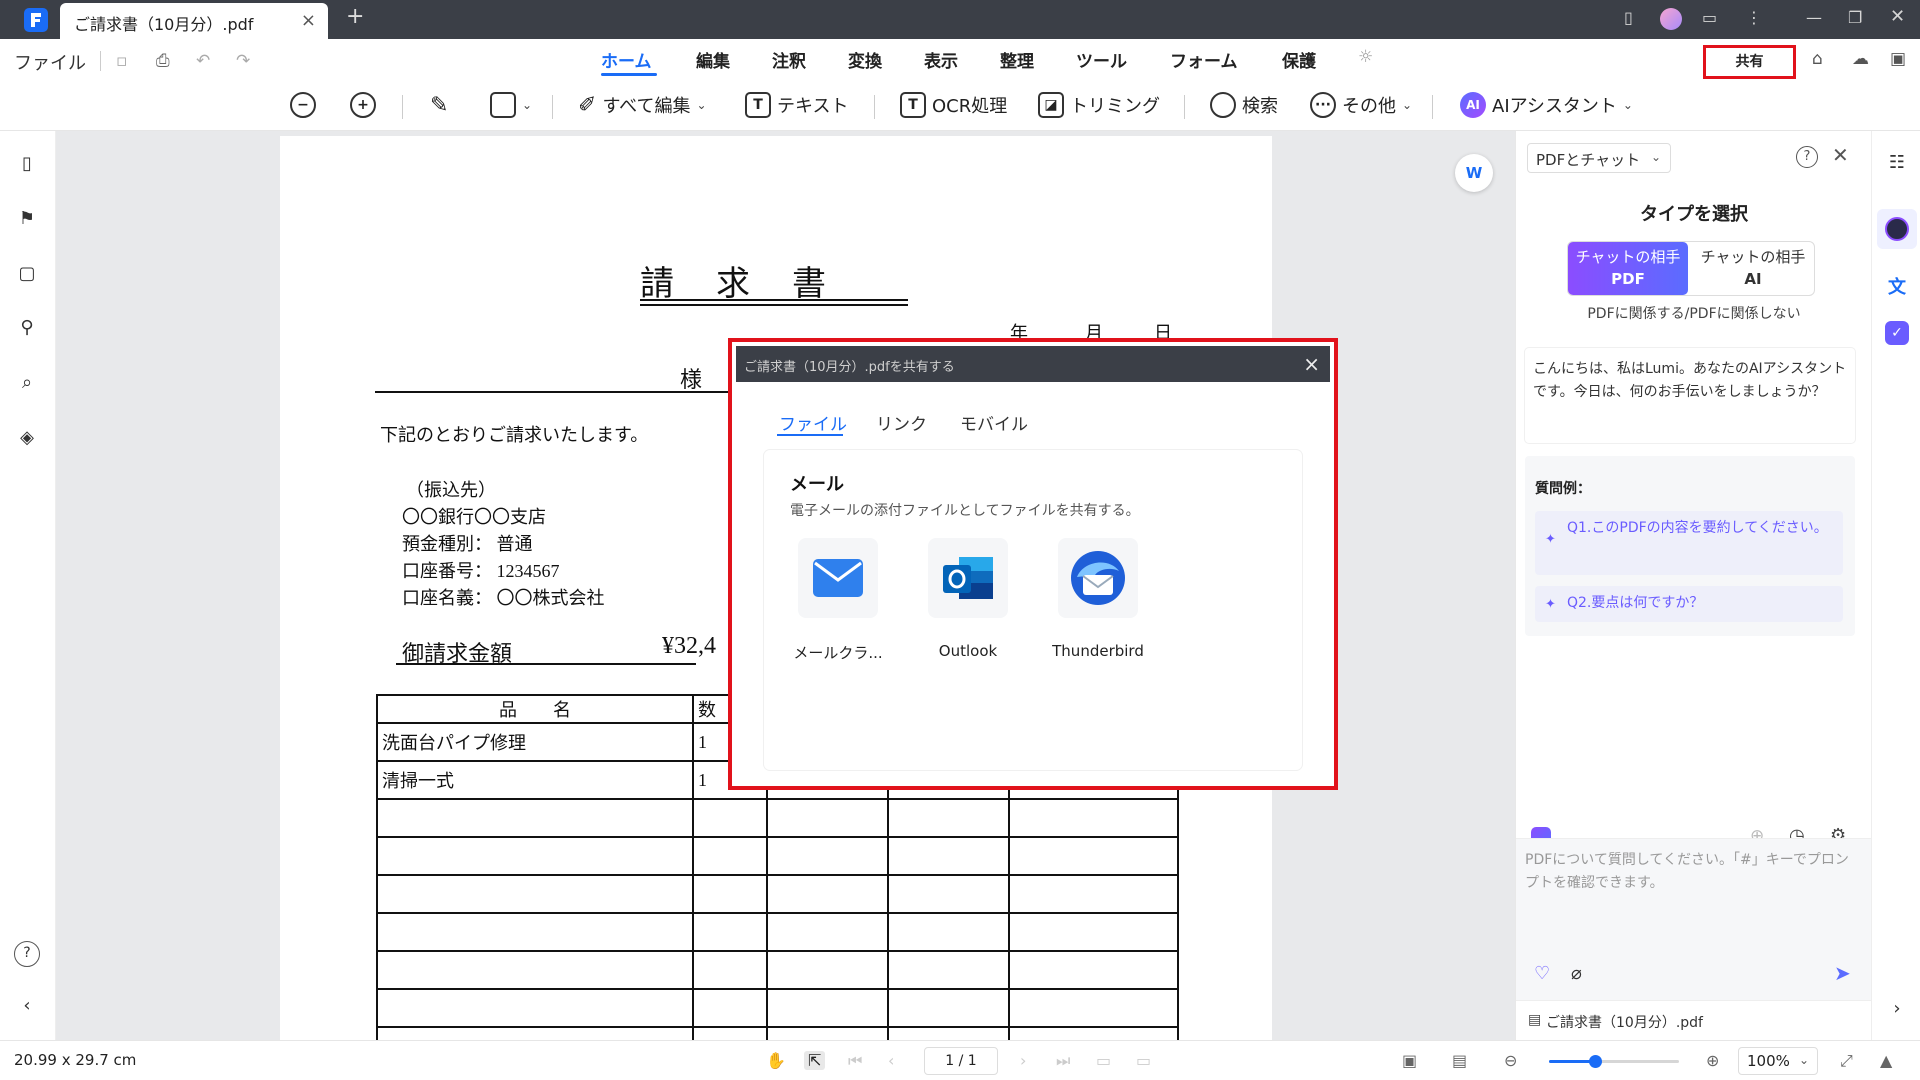 The height and width of the screenshot is (1080, 1920). What do you see at coordinates (1689, 543) in the screenshot?
I see `example-question: ✦ Q1.このPDFの内容を要約してください。` at bounding box center [1689, 543].